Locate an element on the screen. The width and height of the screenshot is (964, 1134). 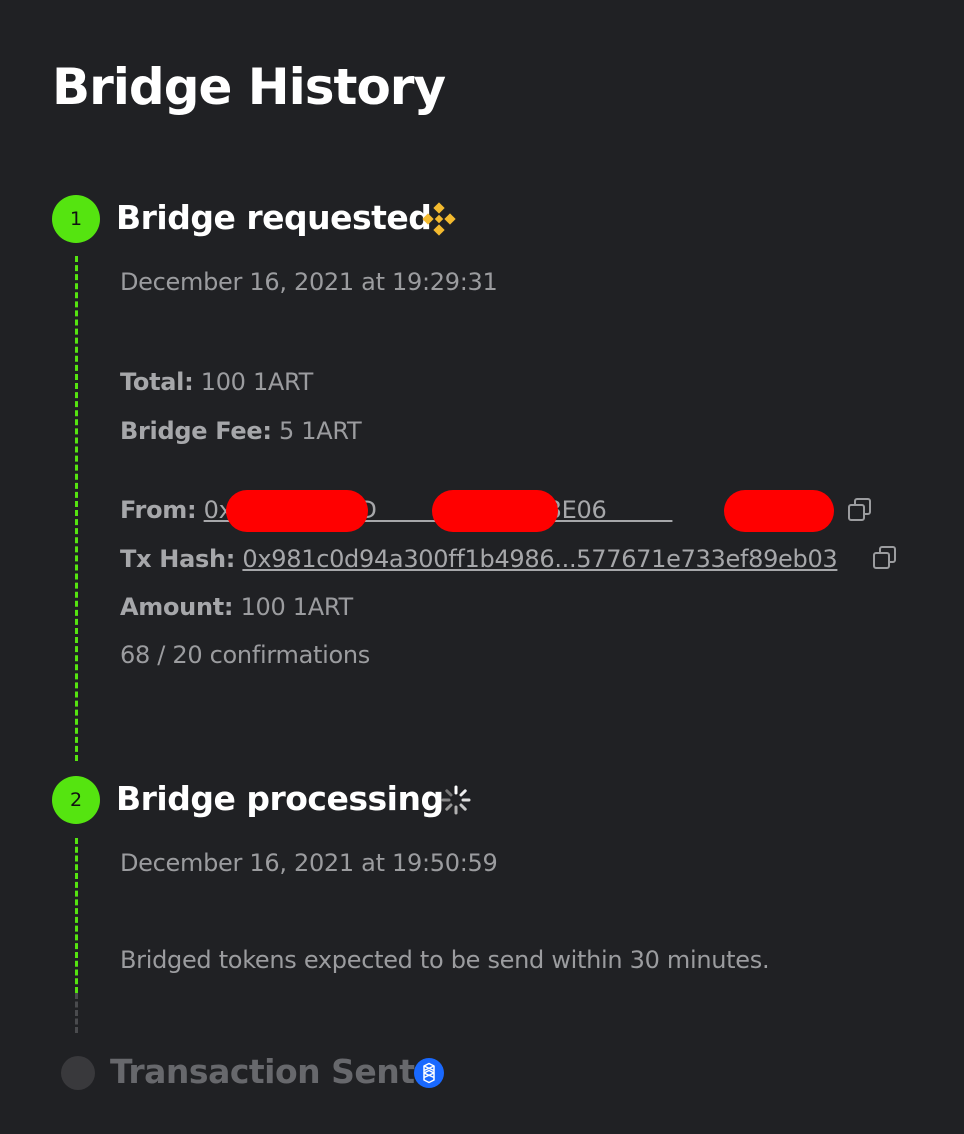
from-label: From: is located at coordinates (158, 510).